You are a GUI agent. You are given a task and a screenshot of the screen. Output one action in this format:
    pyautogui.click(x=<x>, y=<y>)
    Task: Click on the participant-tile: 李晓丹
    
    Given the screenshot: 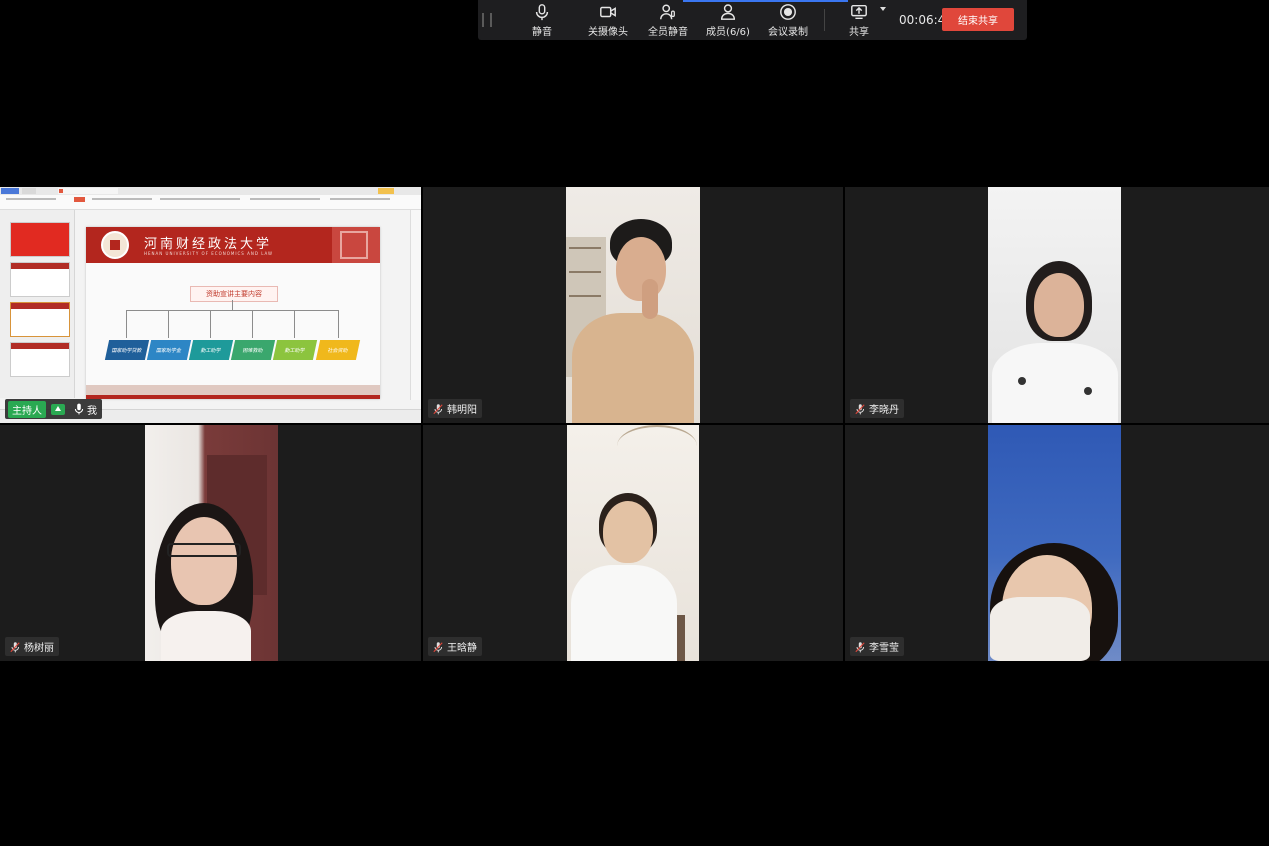 What is the action you would take?
    pyautogui.click(x=1057, y=305)
    